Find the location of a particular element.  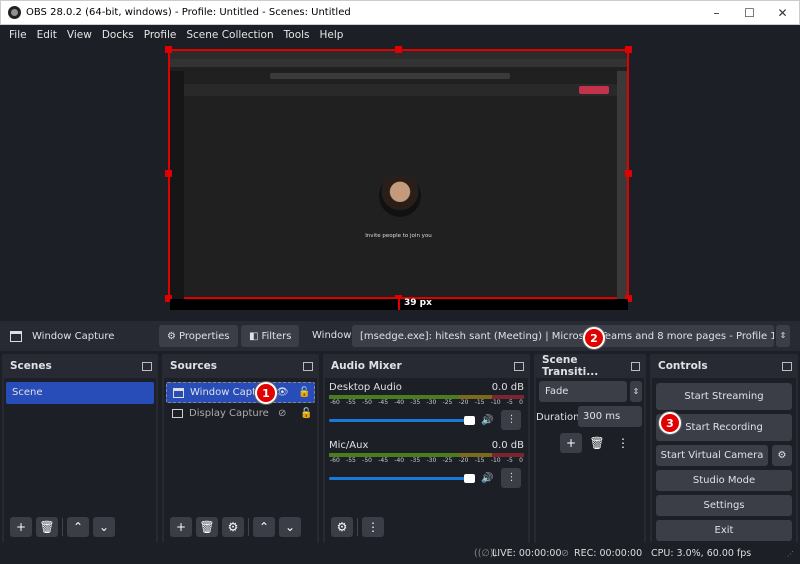

resize-handle-right is located at coordinates (628, 173).